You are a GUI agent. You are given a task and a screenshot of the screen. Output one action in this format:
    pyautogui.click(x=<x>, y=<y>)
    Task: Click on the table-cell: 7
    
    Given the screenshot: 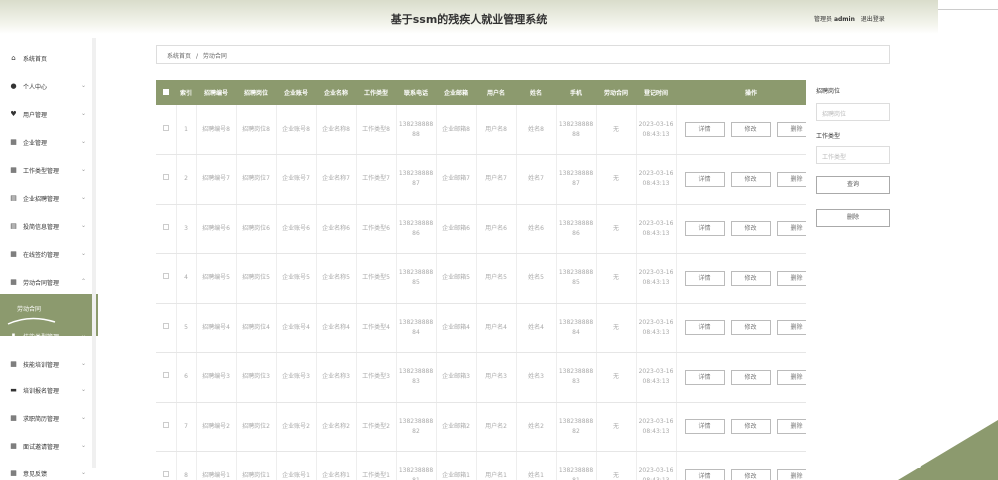 What is the action you would take?
    pyautogui.click(x=186, y=427)
    